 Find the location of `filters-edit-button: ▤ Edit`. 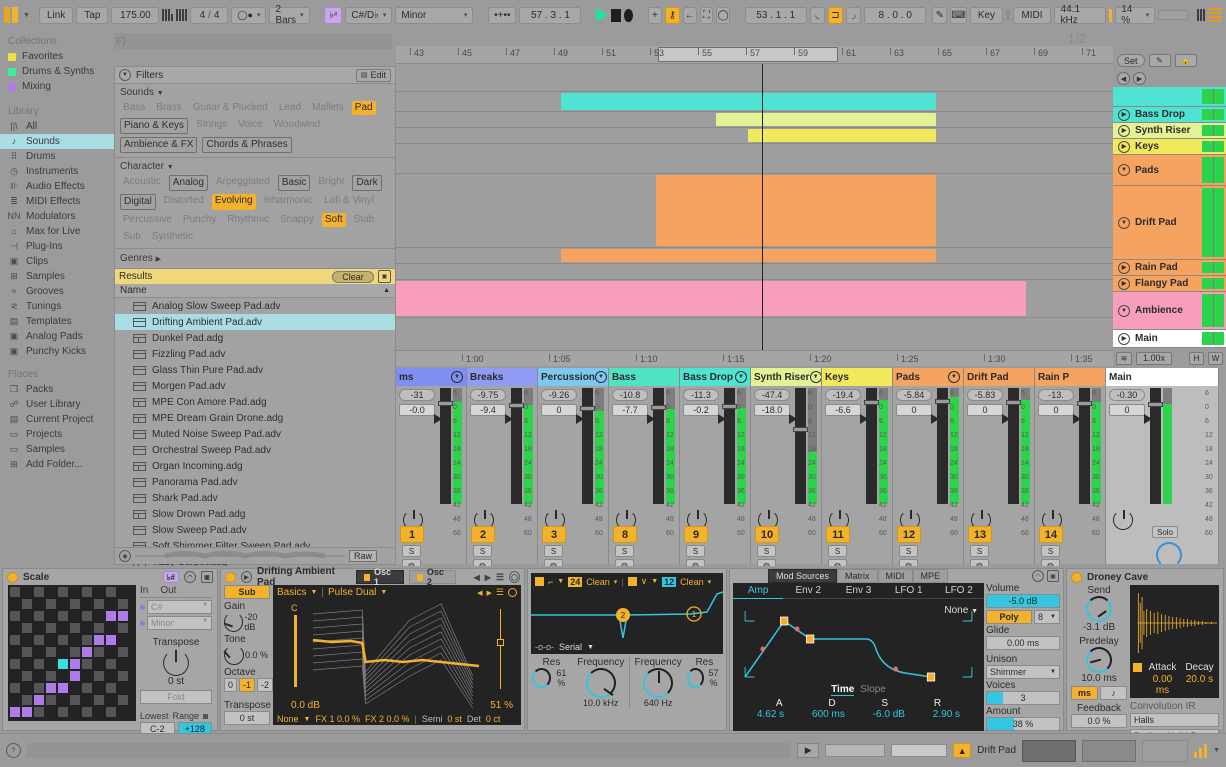

filters-edit-button: ▤ Edit is located at coordinates (373, 75).